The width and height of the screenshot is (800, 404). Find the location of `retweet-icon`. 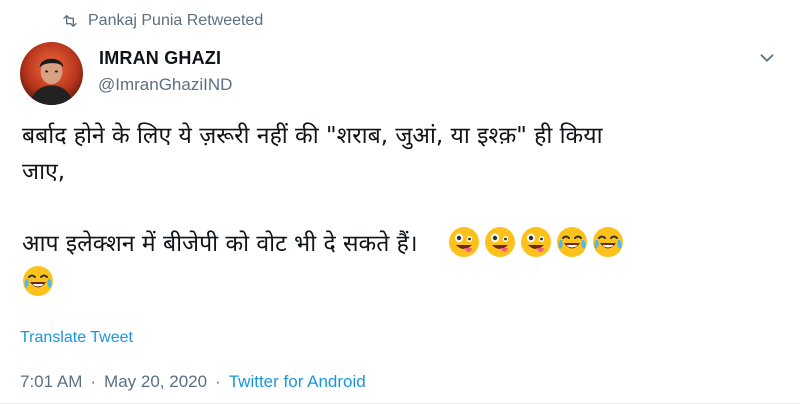

retweet-icon is located at coordinates (70, 21).